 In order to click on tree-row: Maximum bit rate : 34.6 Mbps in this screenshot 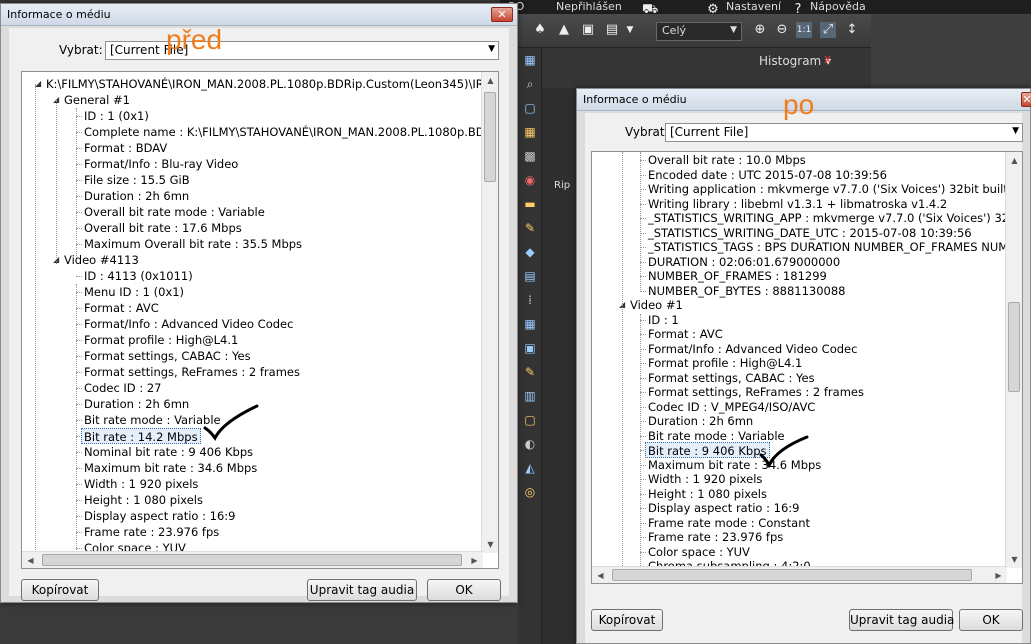, I will do `click(170, 468)`.